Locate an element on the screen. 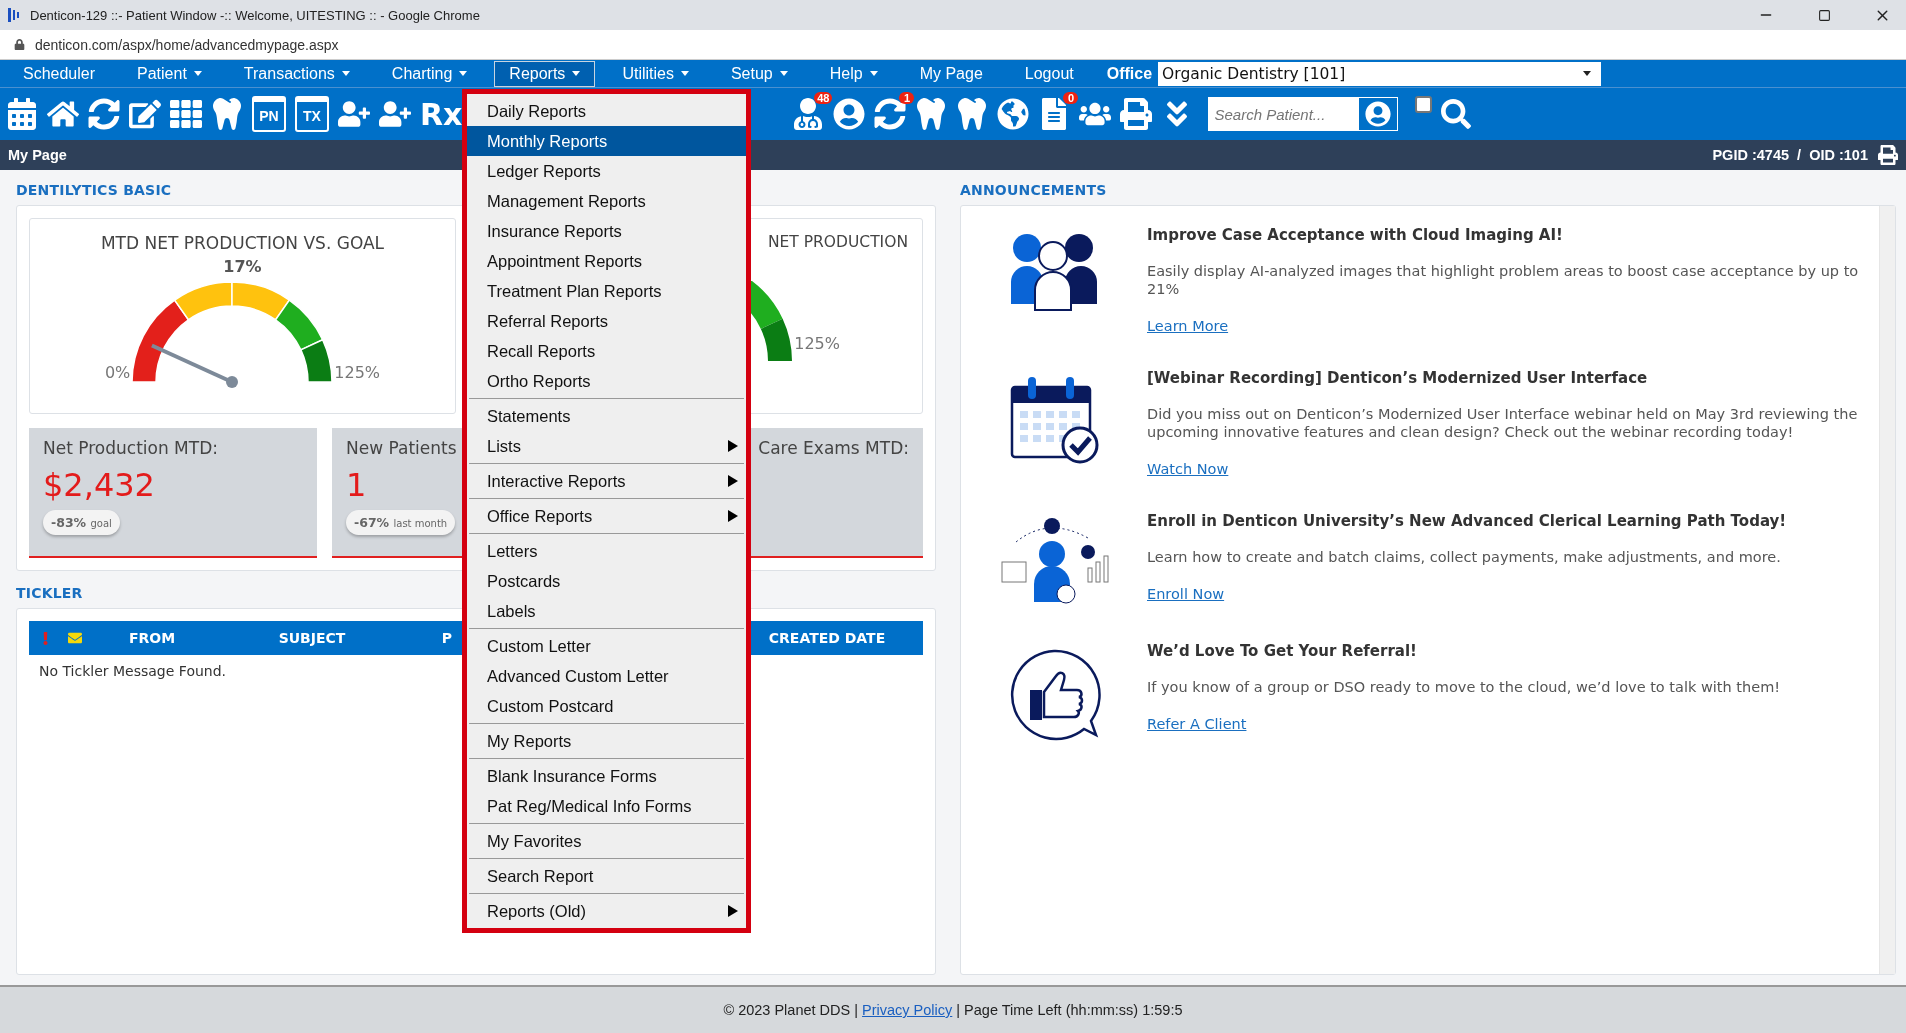  calendar-icon is located at coordinates (22, 114).